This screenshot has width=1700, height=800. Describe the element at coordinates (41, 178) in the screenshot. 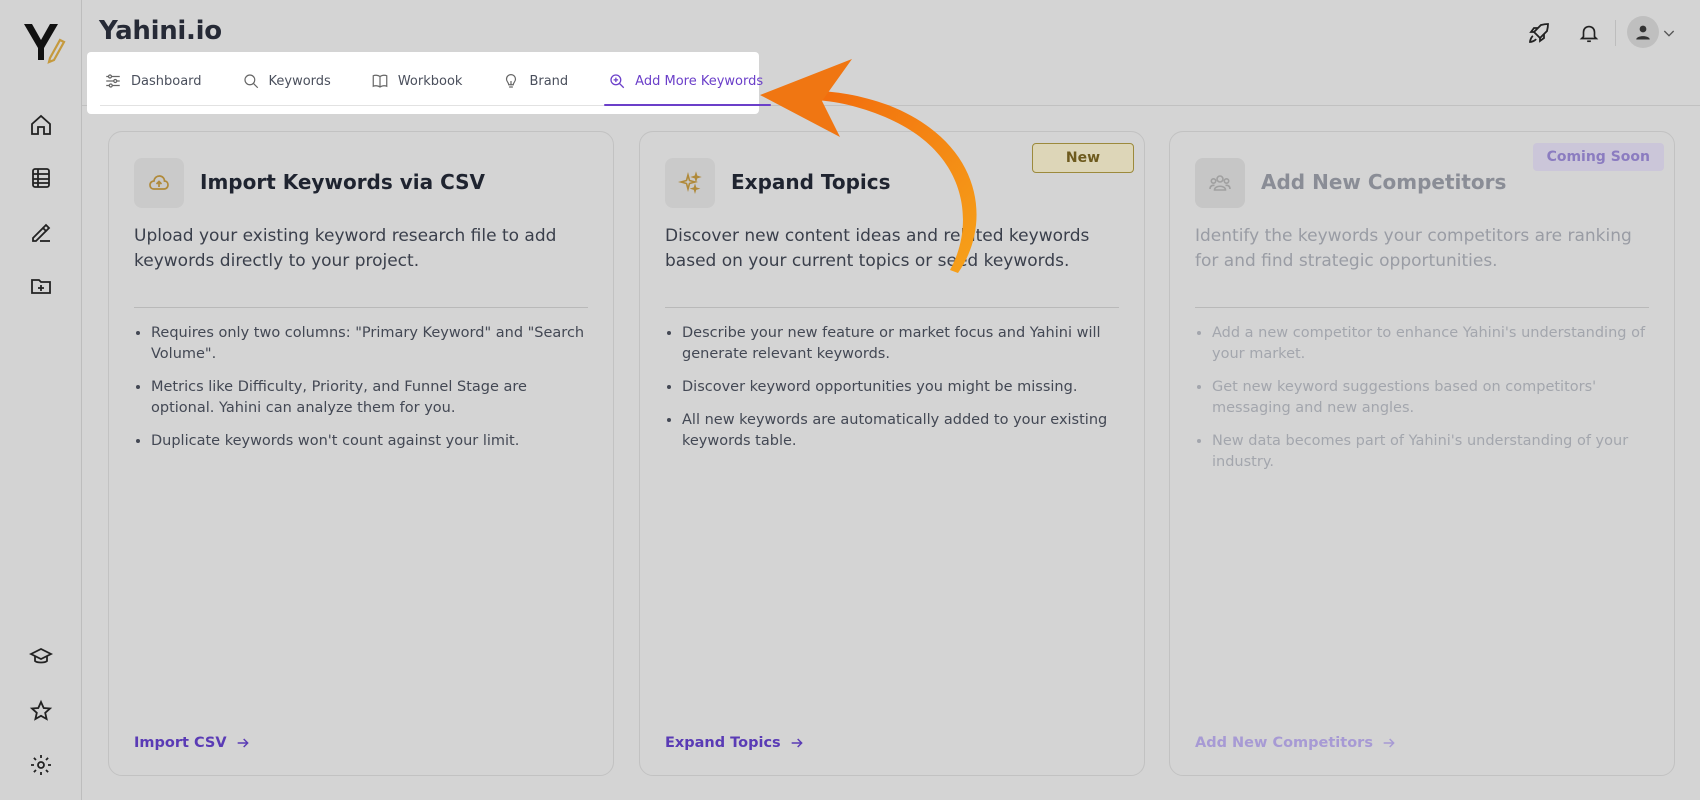

I see `table-icon` at that location.